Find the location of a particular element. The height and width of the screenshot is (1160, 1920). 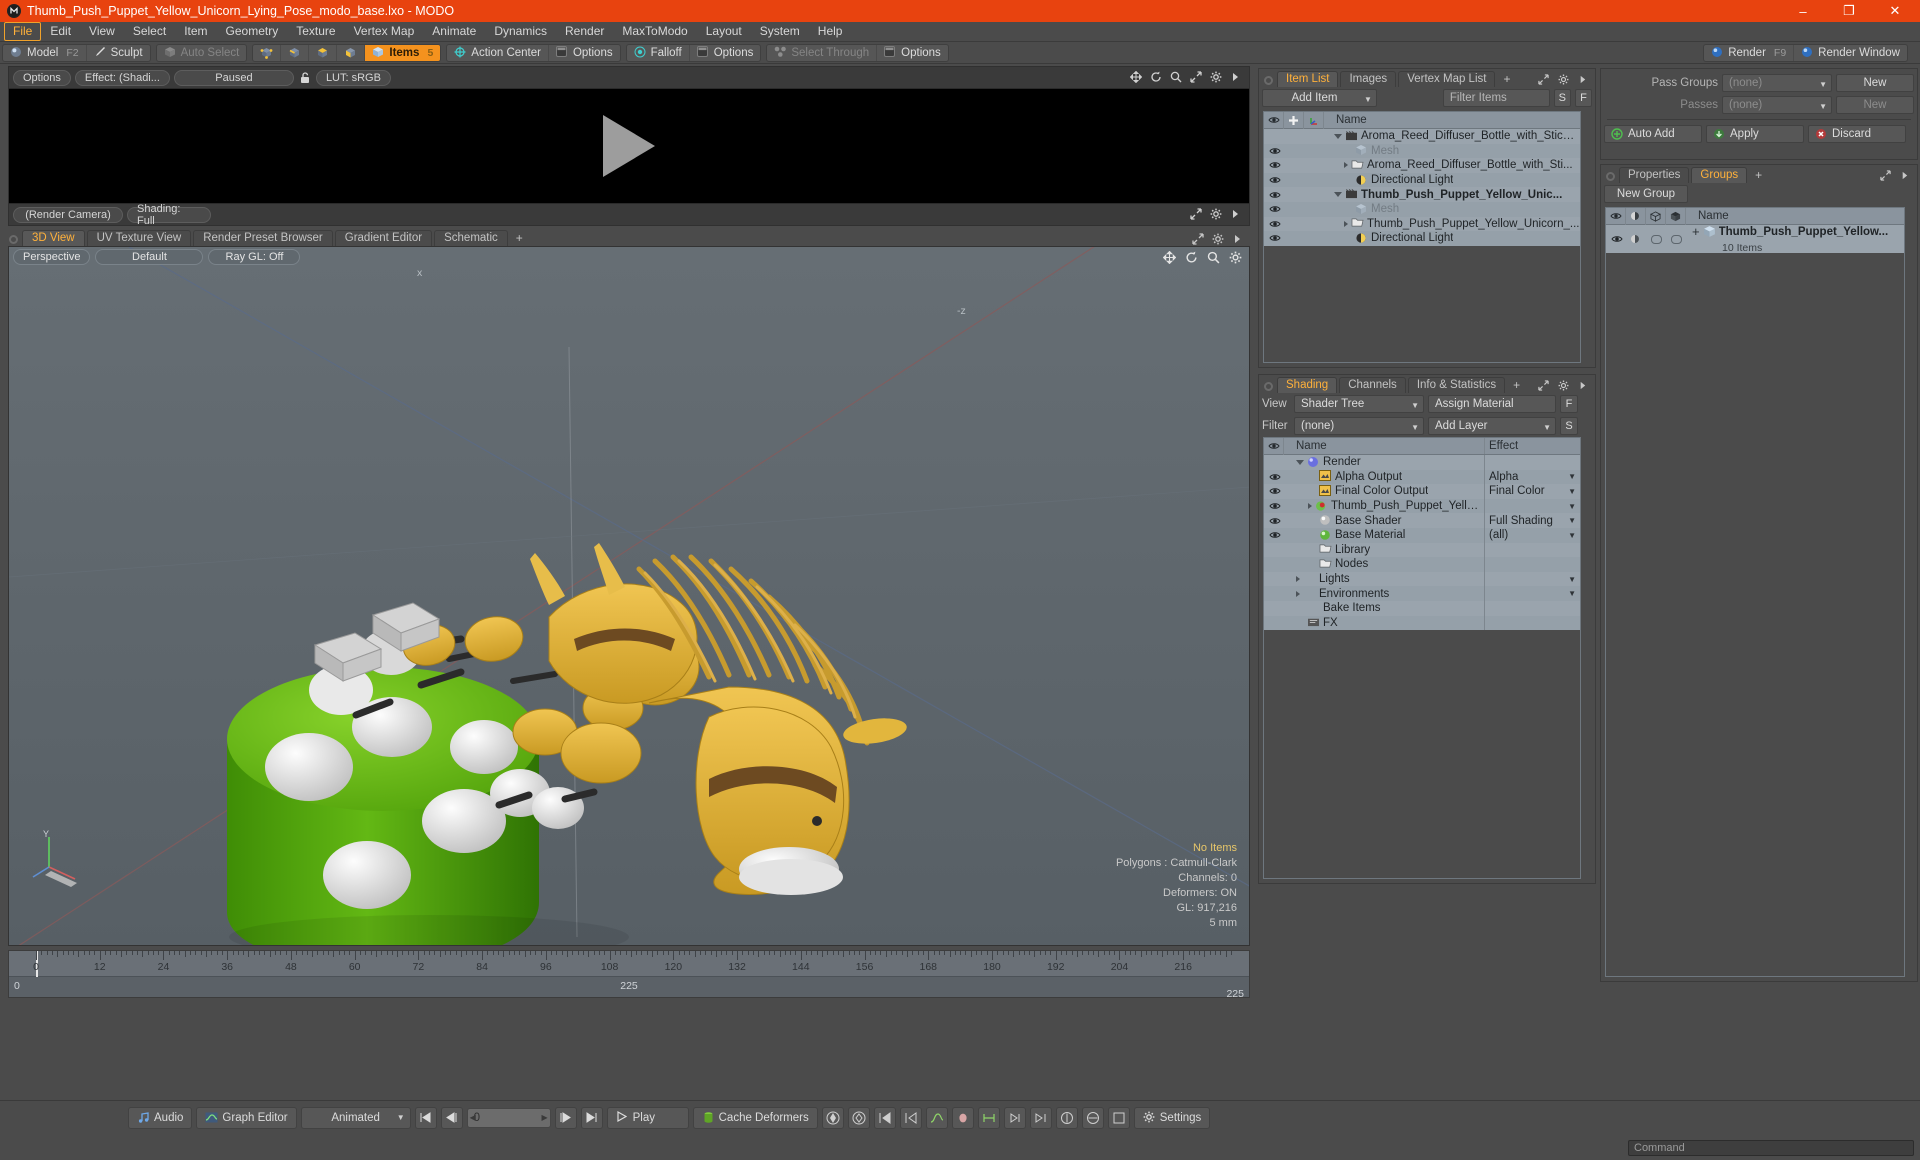

shader-tree-row: Lights ▼ is located at coordinates (1422, 579).